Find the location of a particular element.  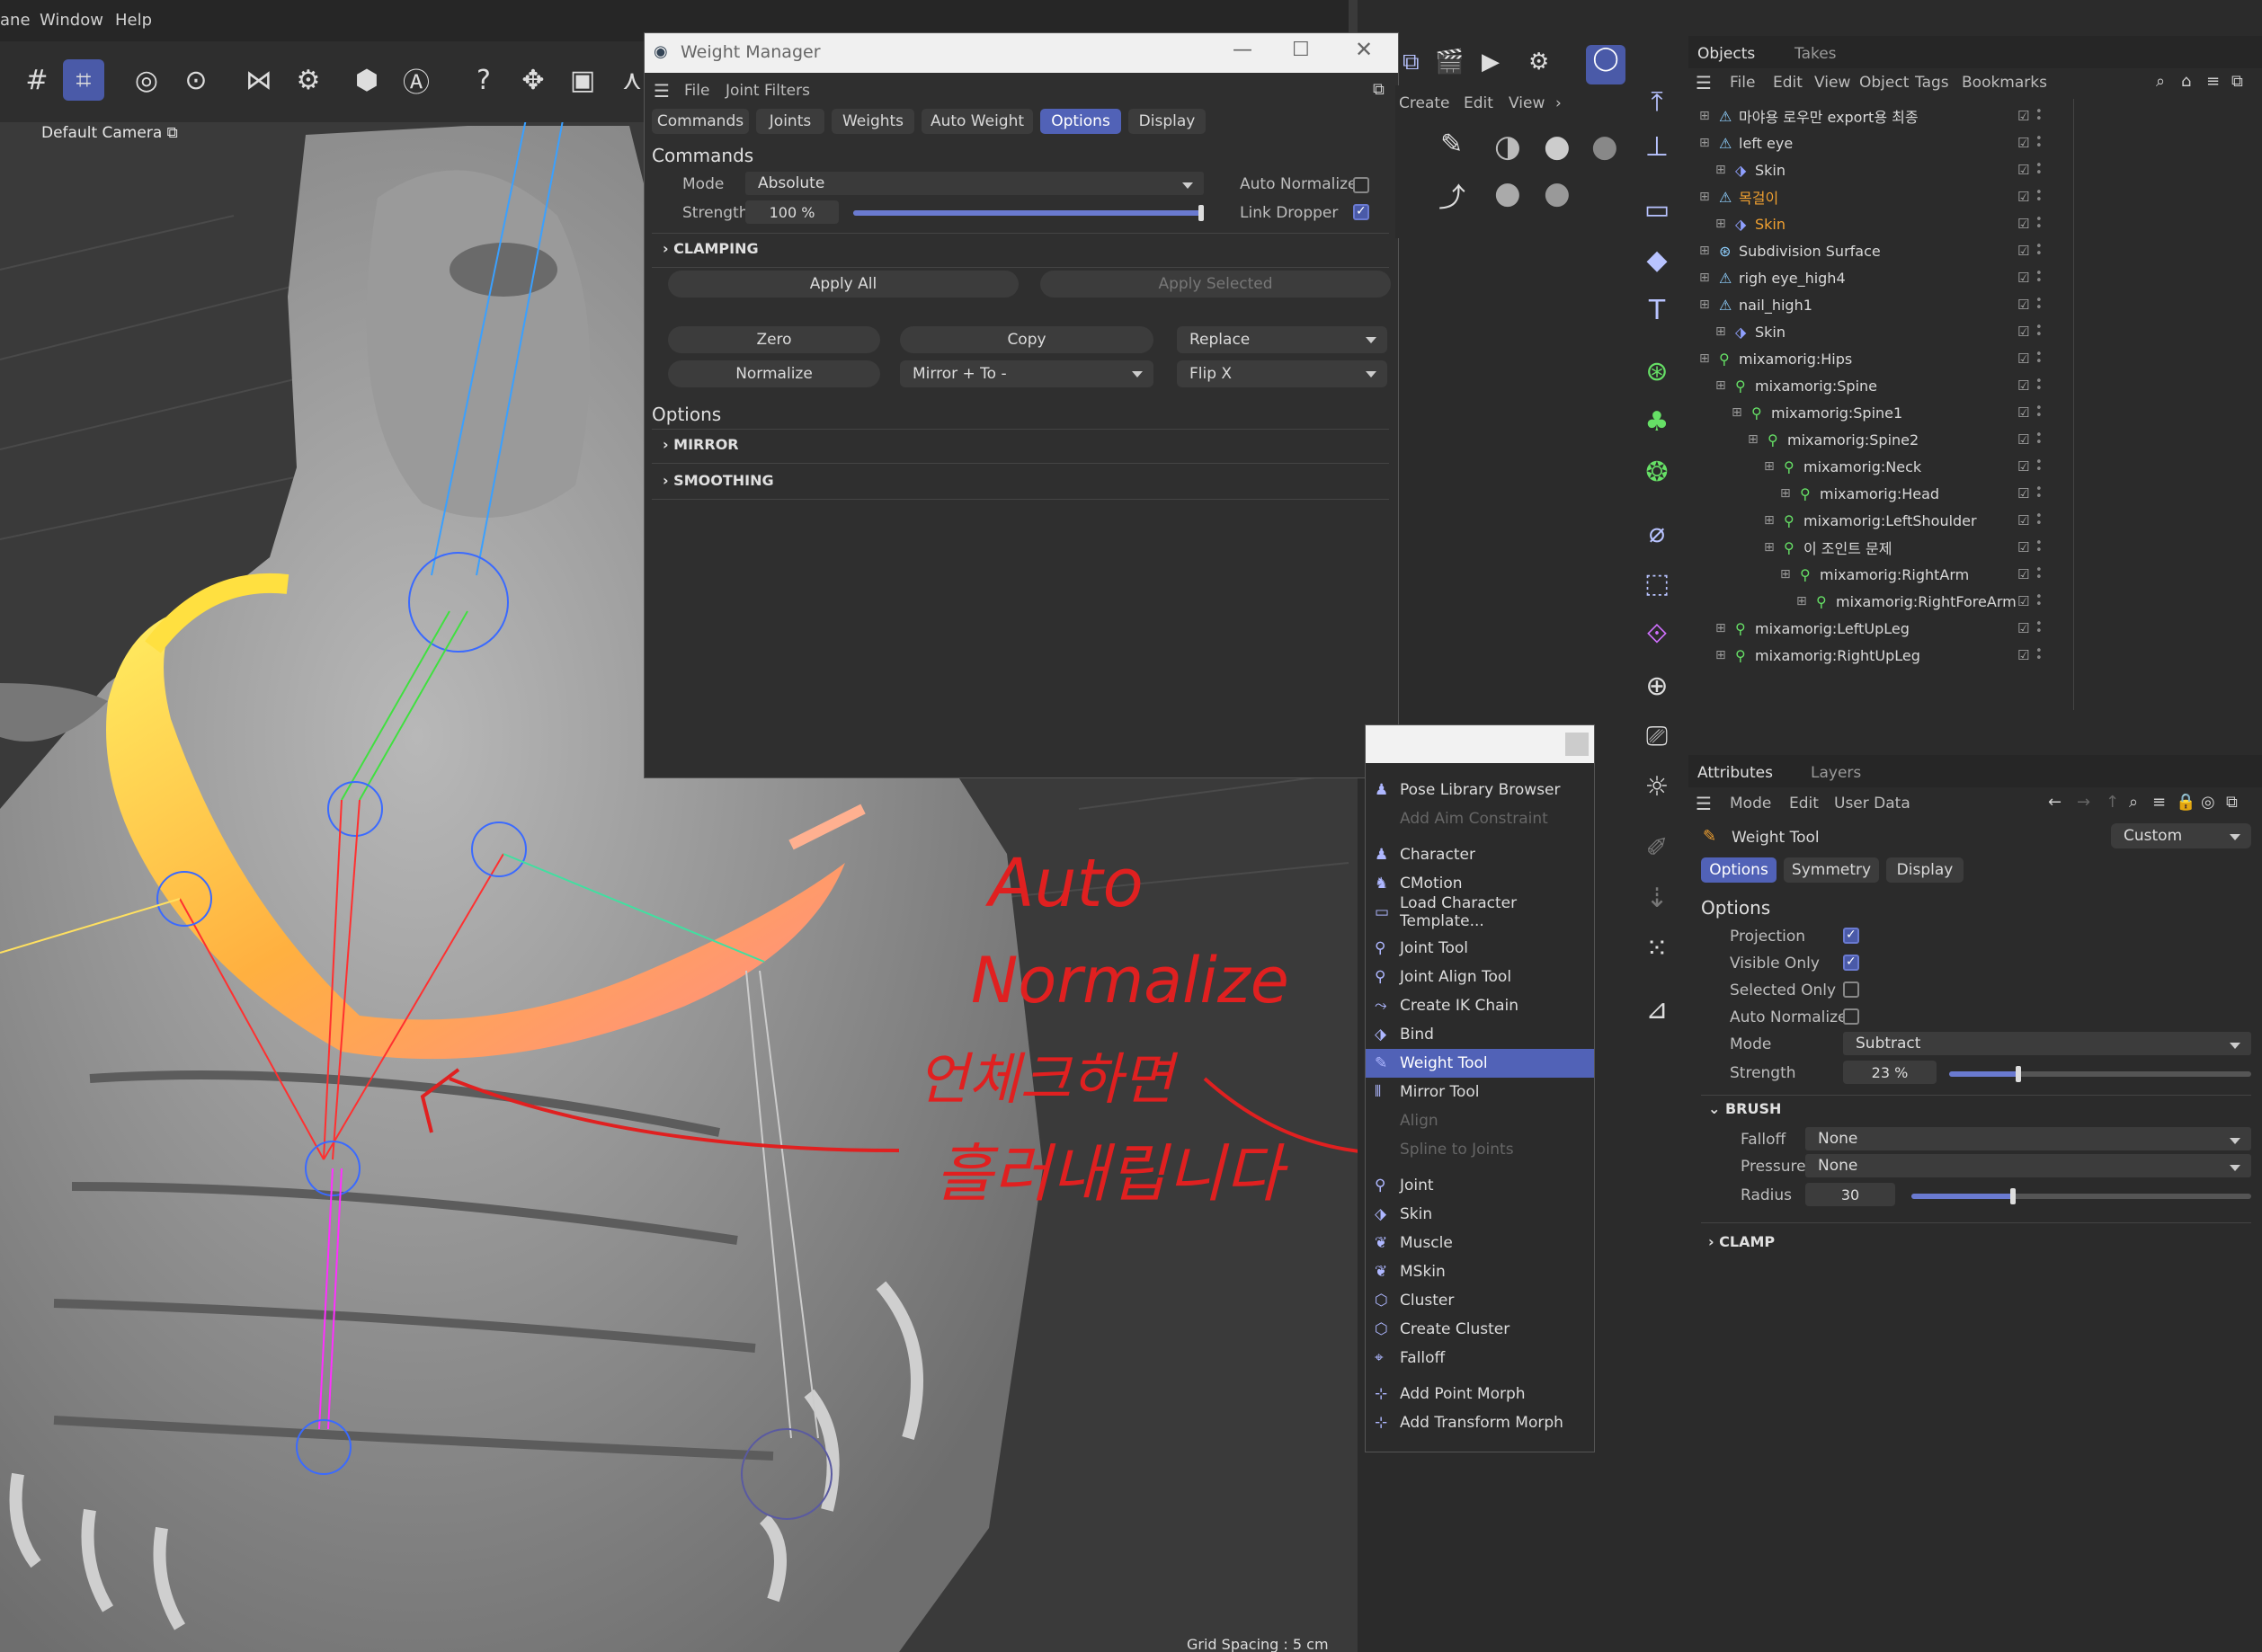

menu-file: File is located at coordinates (696, 91).